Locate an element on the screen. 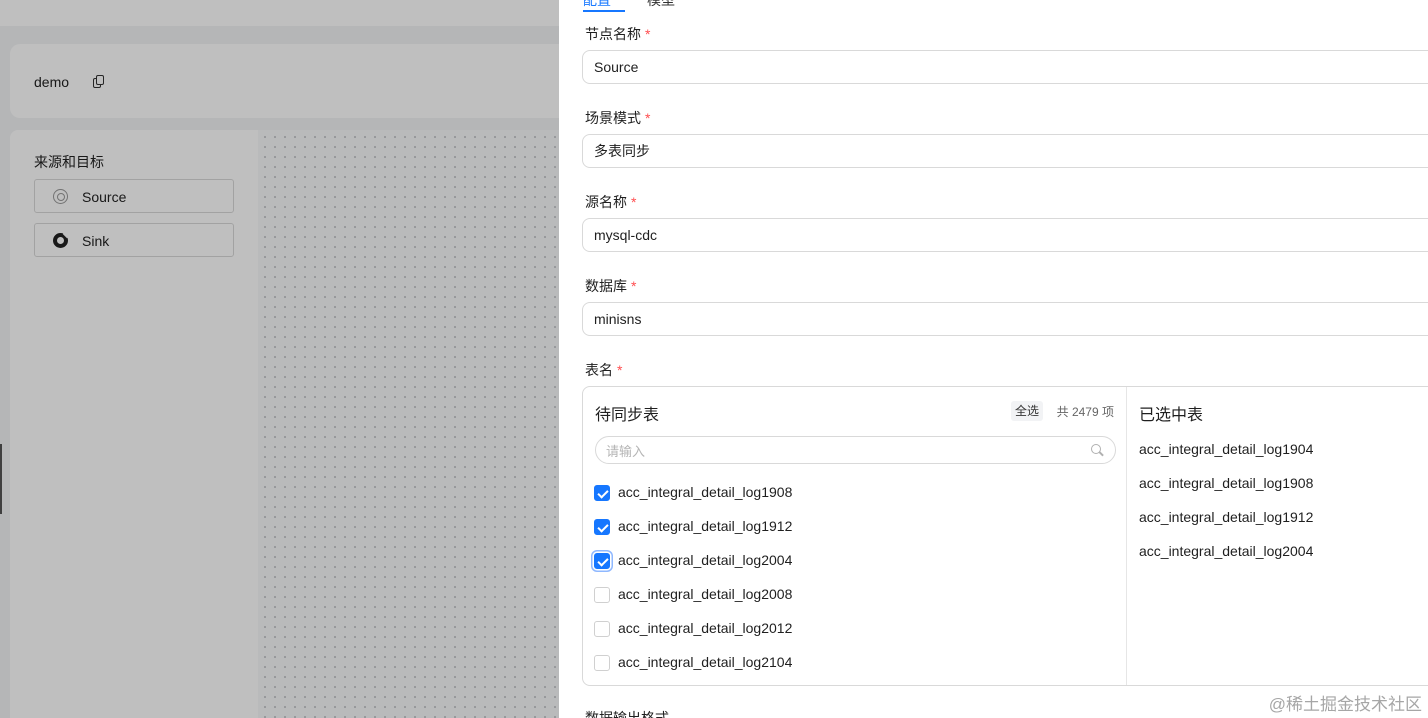  node-name-label: 节点名称 * is located at coordinates (617, 34).